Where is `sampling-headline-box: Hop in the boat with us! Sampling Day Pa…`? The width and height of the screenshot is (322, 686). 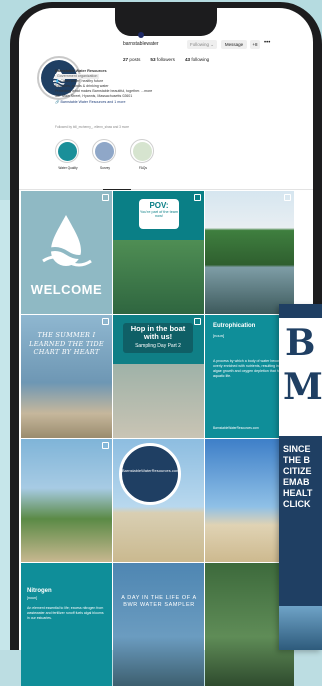 sampling-headline-box: Hop in the boat with us! Sampling Day Pa… is located at coordinates (158, 338).